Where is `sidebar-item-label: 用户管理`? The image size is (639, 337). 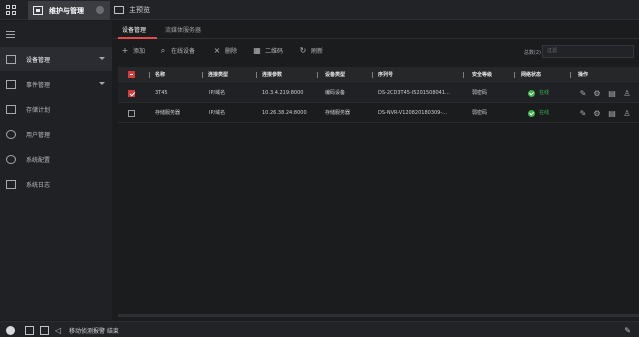 sidebar-item-label: 用户管理 is located at coordinates (38, 135).